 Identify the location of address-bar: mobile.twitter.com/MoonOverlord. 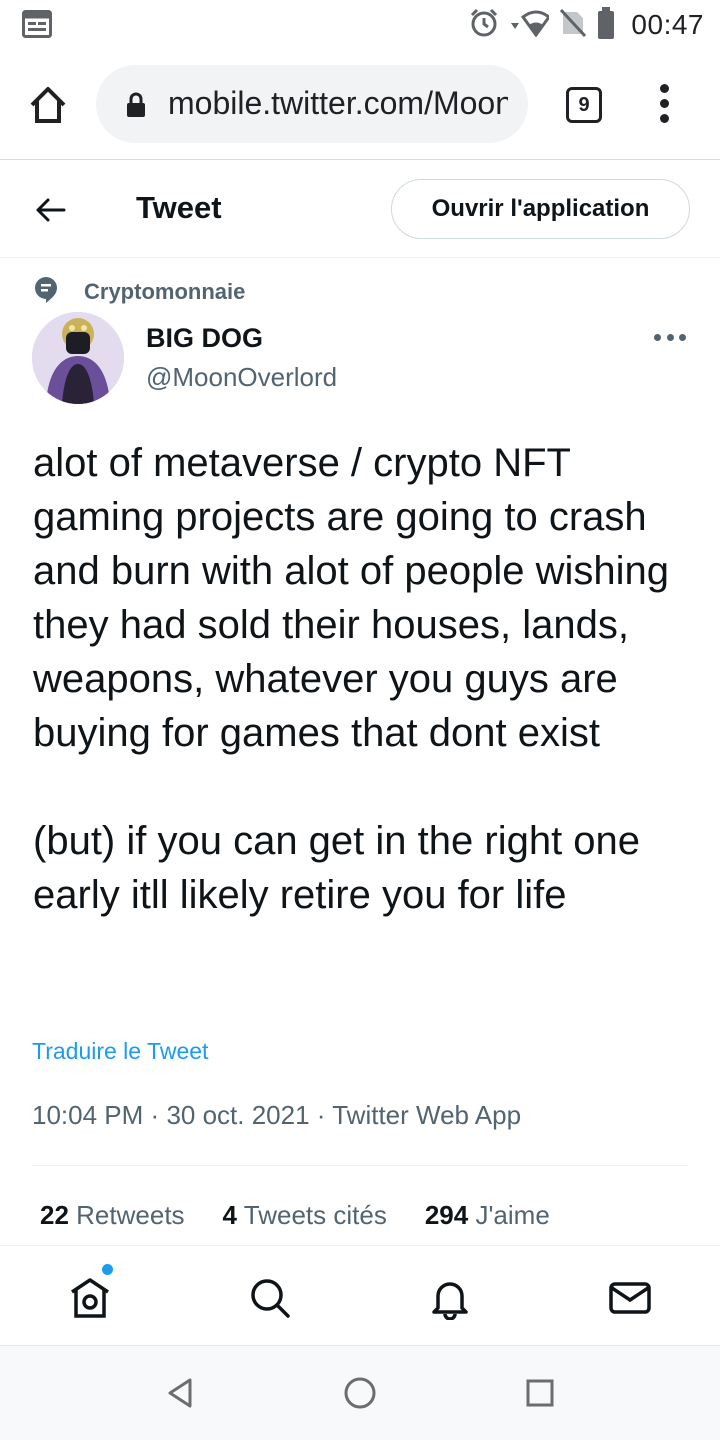
(312, 104).